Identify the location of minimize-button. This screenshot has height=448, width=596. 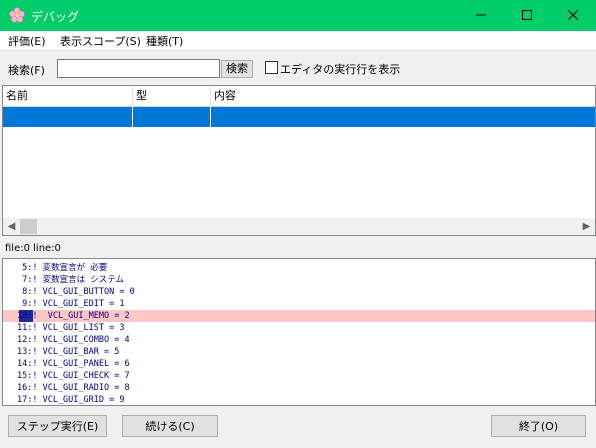
(481, 15).